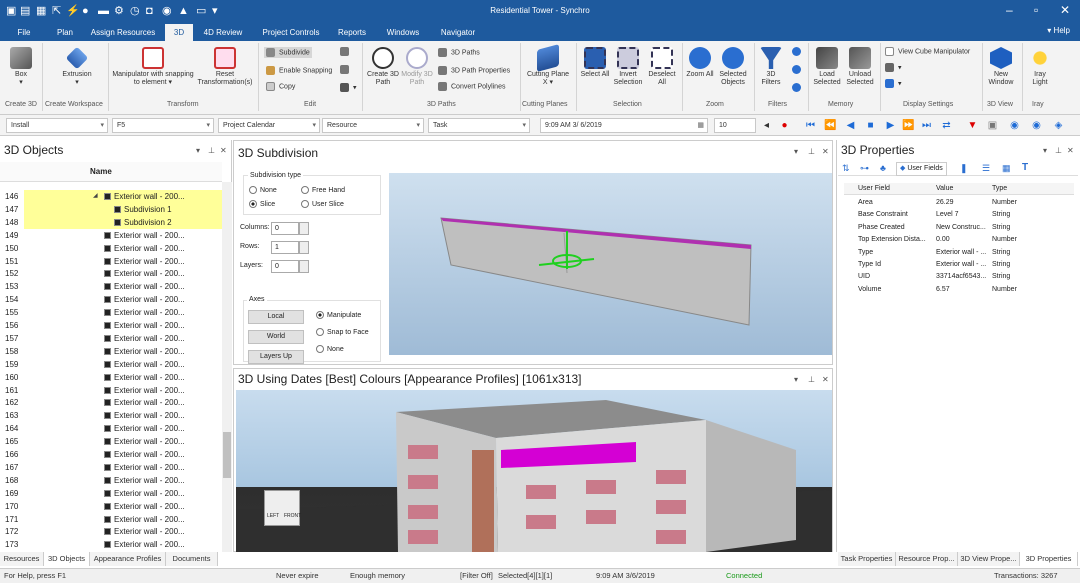 Image resolution: width=1080 pixels, height=583 pixels. Describe the element at coordinates (1036, 125) in the screenshot. I see `nav-down-icon: ◉` at that location.